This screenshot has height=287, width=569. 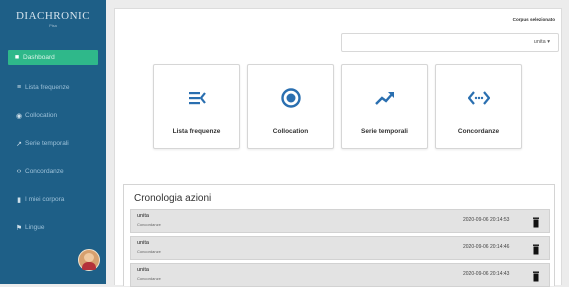 I want to click on sidebar-item-label: Lingue, so click(x=35, y=227).